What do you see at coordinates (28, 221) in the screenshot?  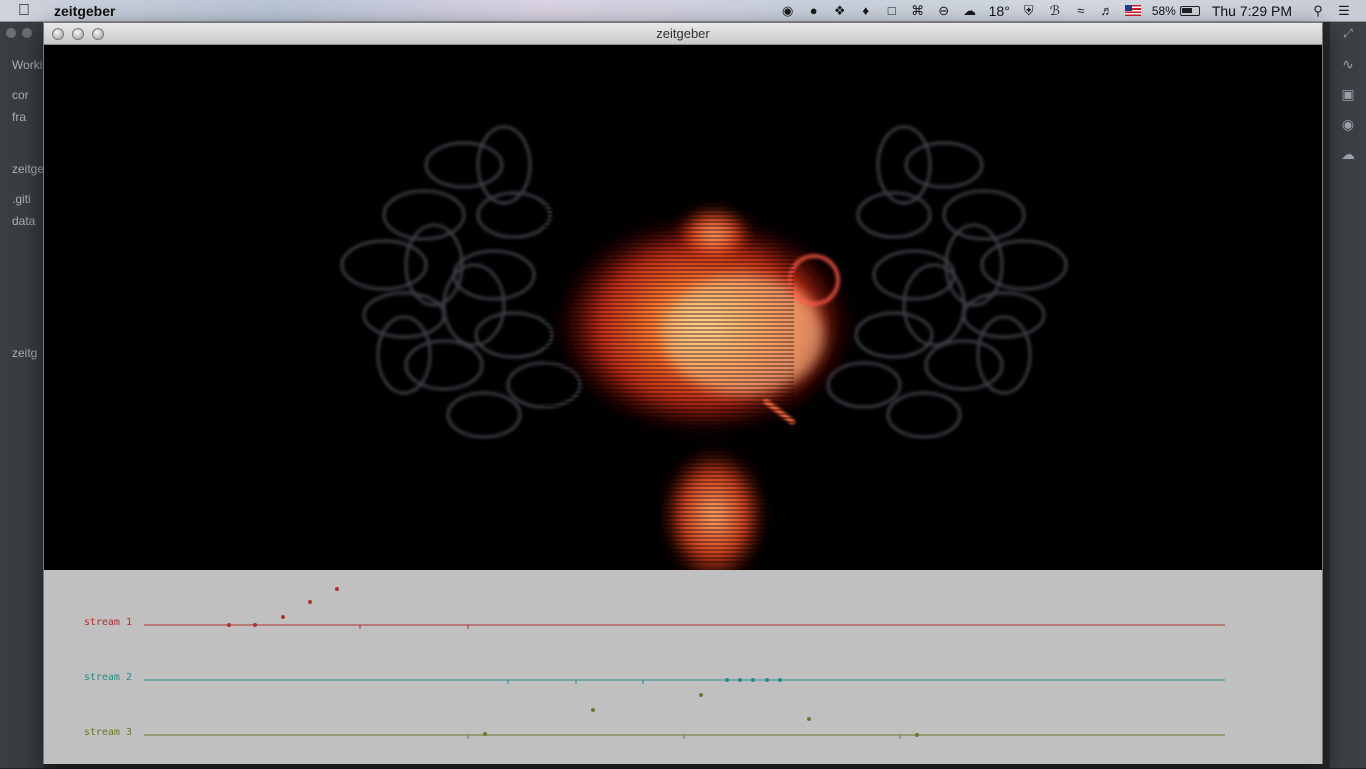 I see `sidebar-file-item: data` at bounding box center [28, 221].